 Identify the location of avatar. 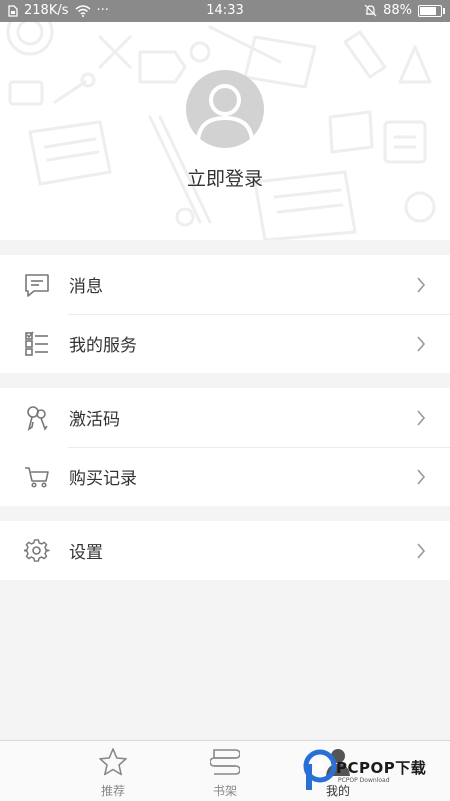
(225, 109).